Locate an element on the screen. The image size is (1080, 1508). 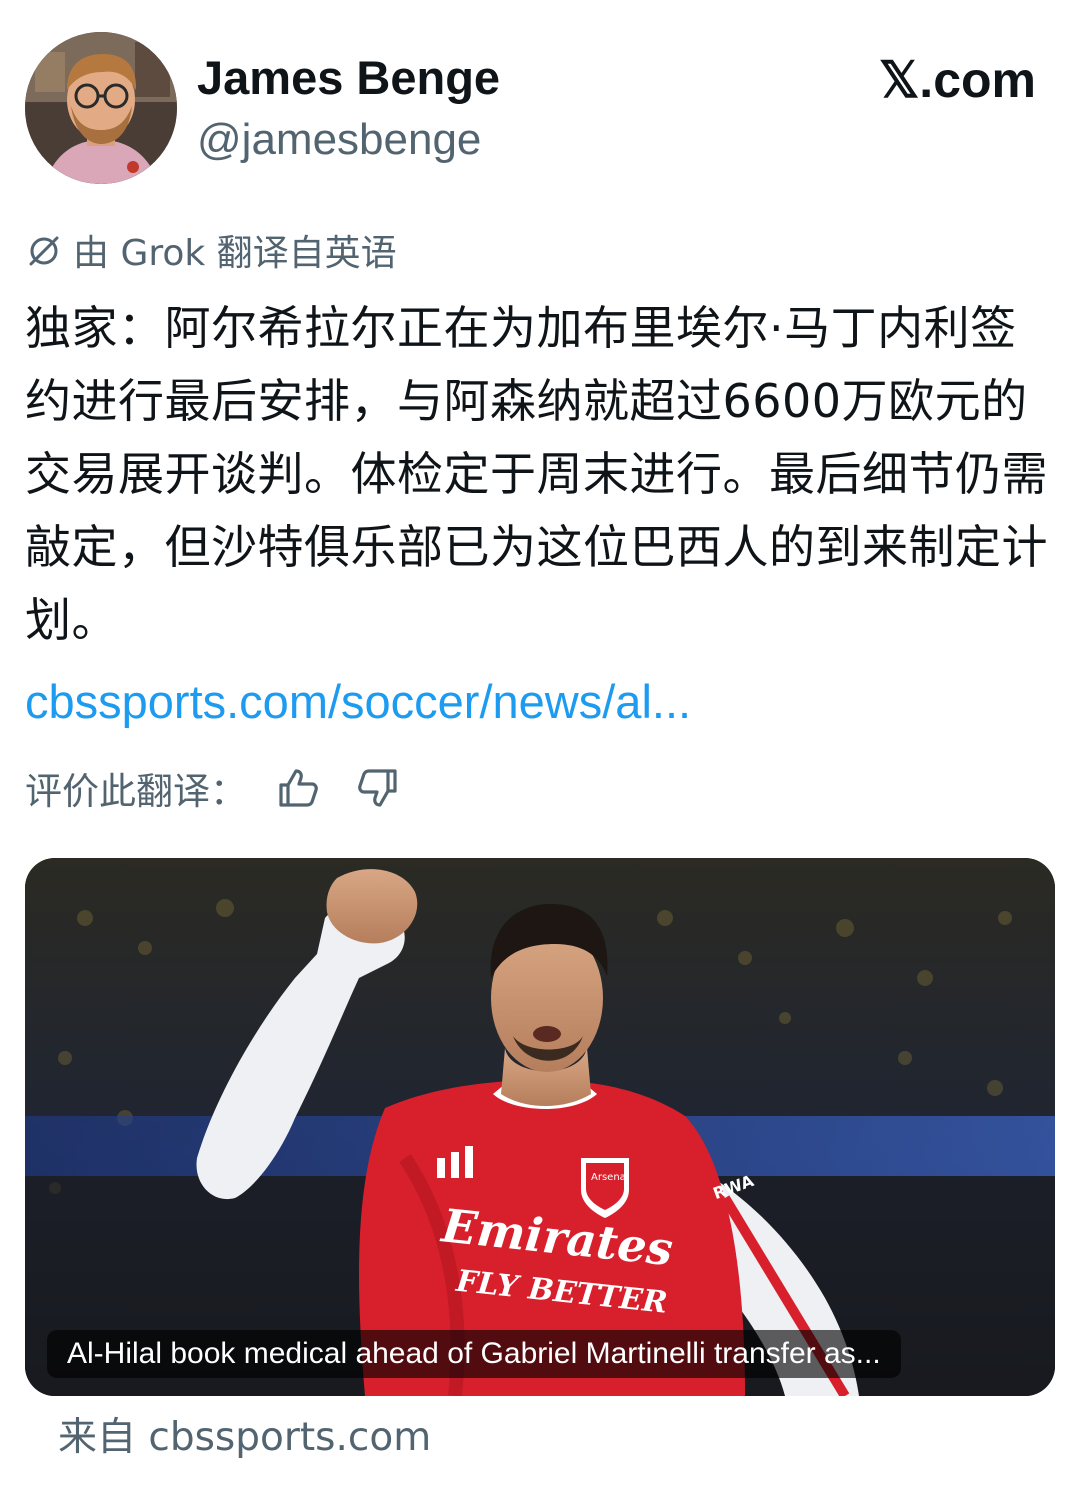
author-display-name: James Benge is located at coordinates (348, 78).